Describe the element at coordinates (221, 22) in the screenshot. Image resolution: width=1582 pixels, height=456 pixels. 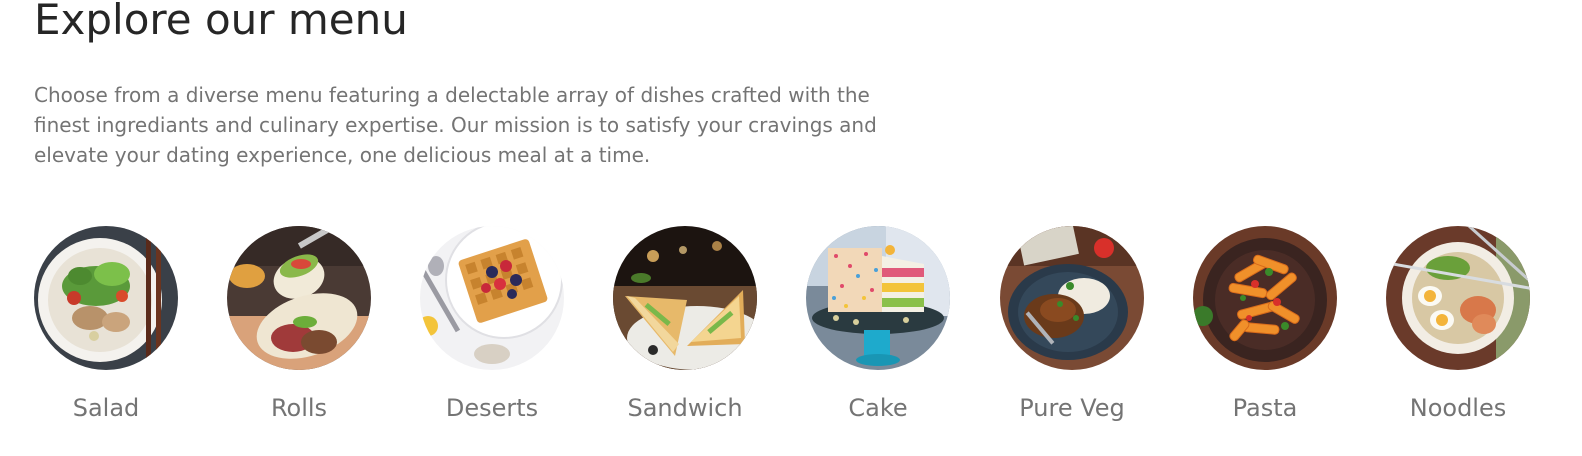
I see `page-title: Explore our menu` at that location.